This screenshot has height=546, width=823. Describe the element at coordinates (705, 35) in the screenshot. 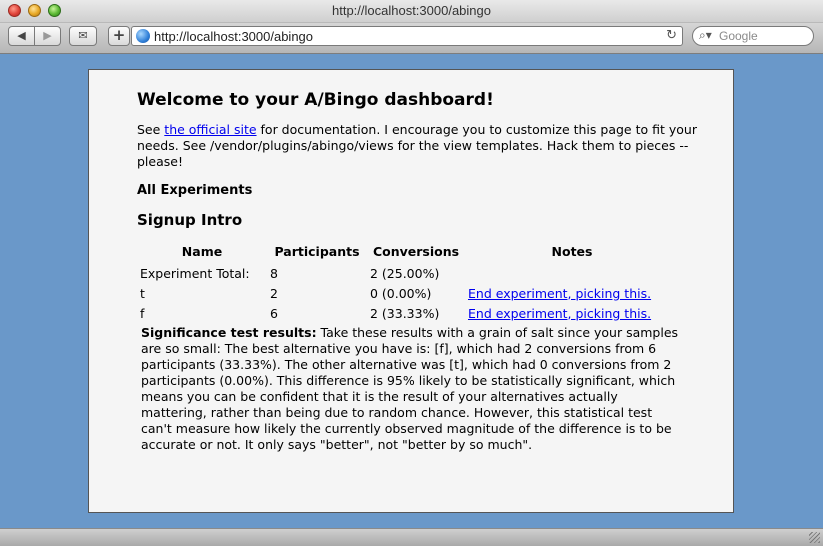

I see `search-icon: ⌕▾` at that location.